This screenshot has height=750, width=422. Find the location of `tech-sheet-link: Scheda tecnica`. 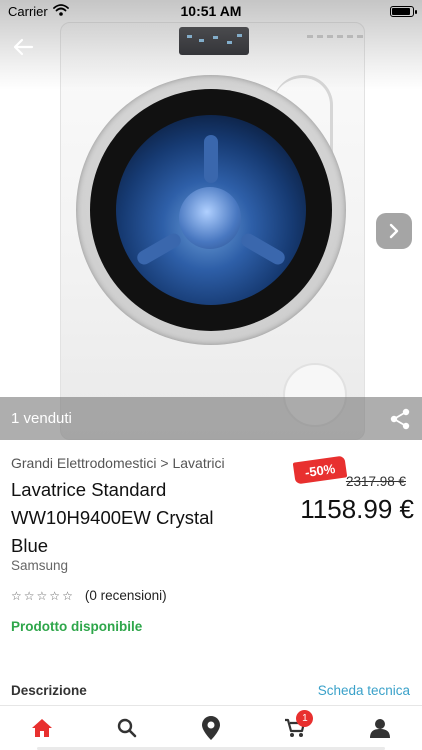

tech-sheet-link: Scheda tecnica is located at coordinates (364, 690).